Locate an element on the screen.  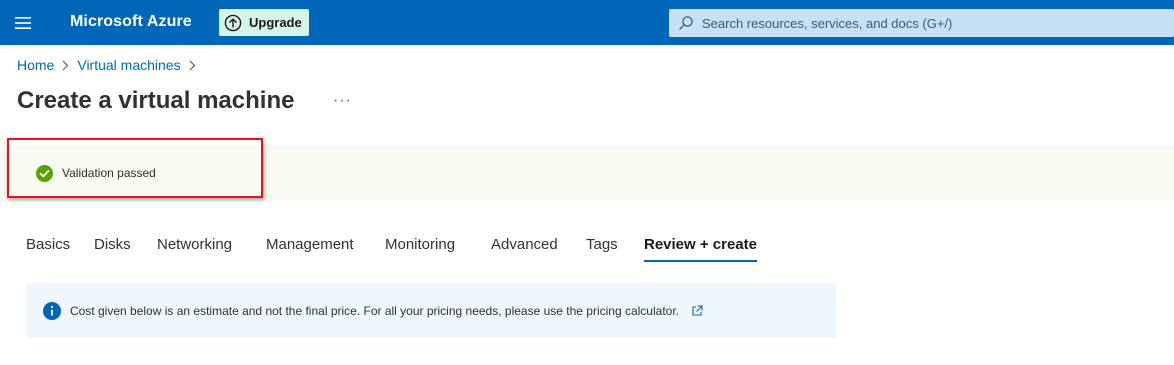
breadcrumb-virtual-machines-link: Virtual machines is located at coordinates (128, 65).